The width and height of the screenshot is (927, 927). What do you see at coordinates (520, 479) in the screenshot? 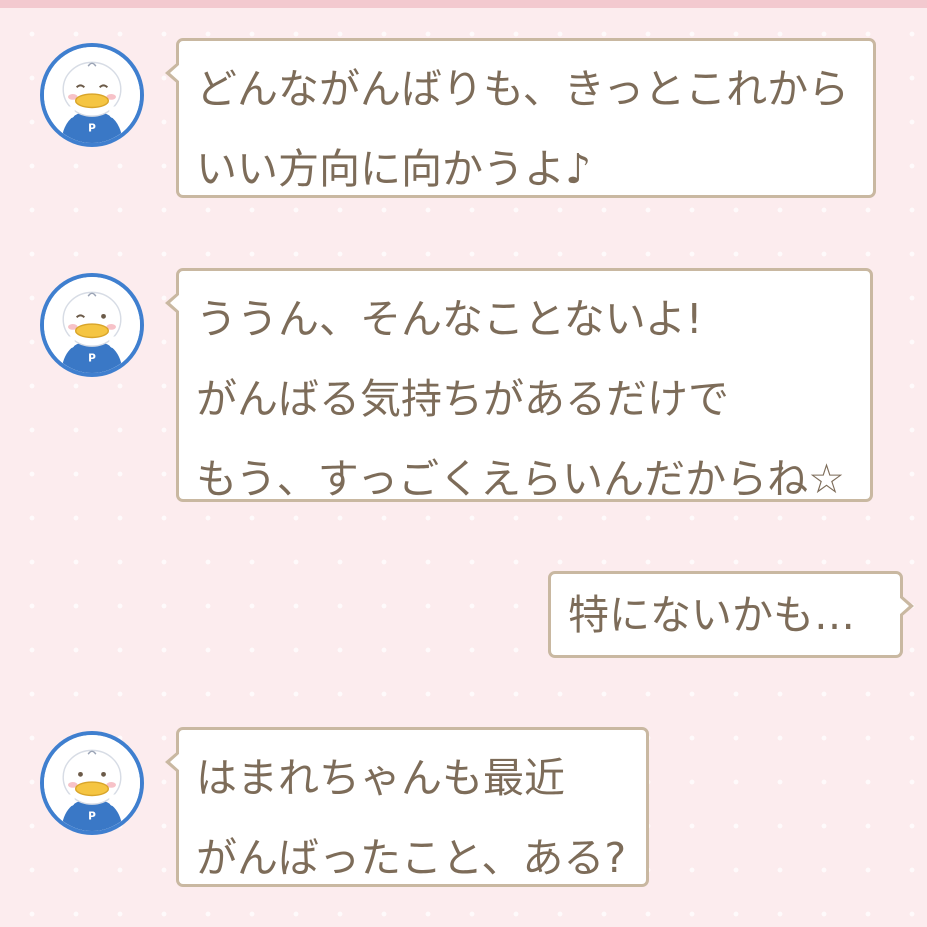
I see `message-text-line: もう、すっごくえらいんだからね☆` at bounding box center [520, 479].